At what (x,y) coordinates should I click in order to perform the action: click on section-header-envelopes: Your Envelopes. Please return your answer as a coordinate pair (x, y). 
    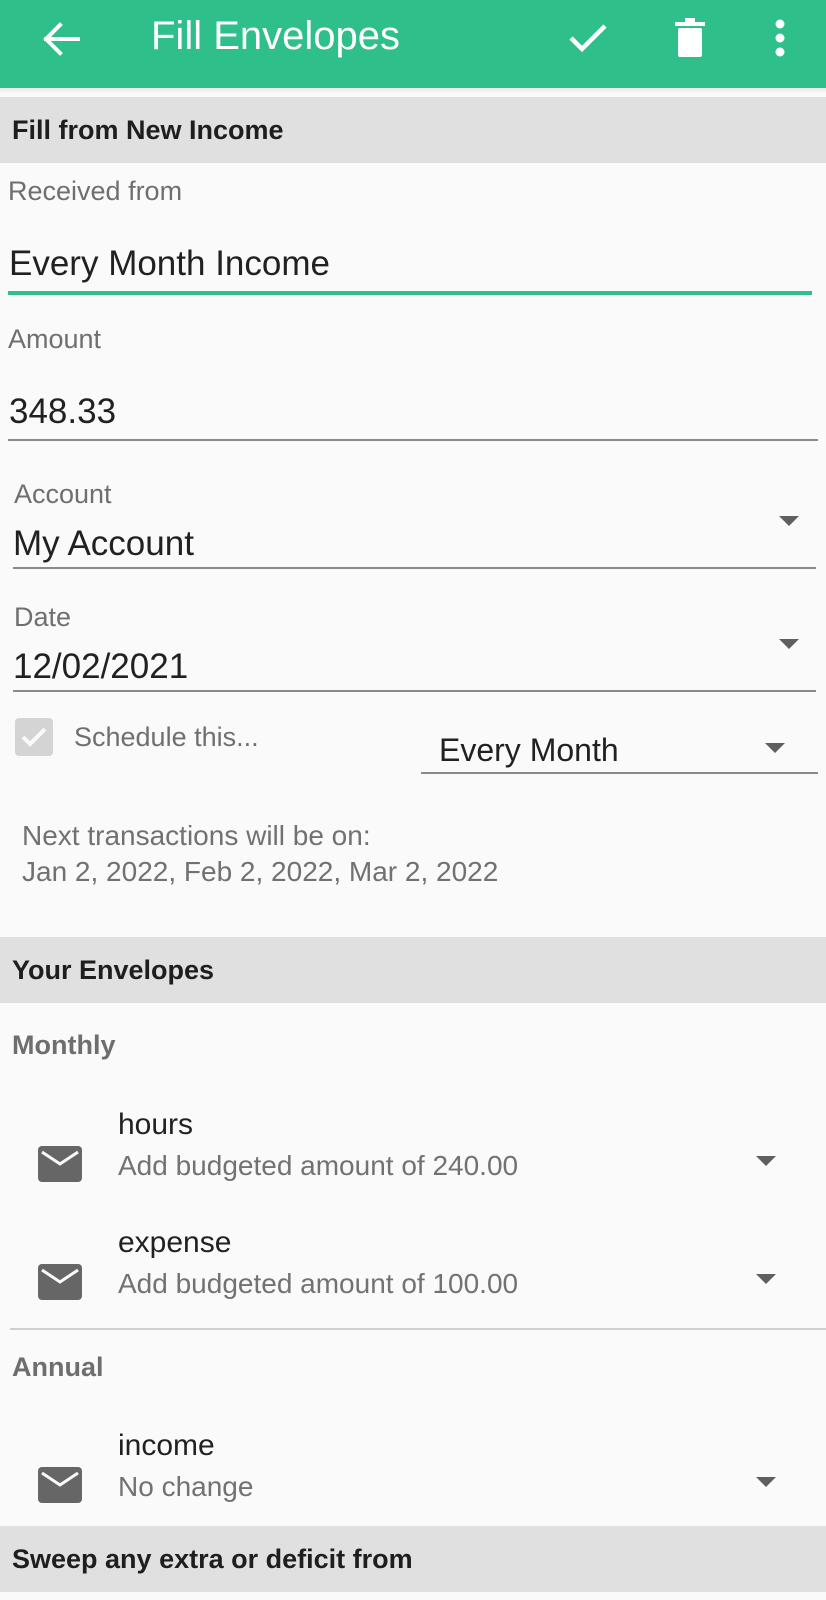
    Looking at the image, I should click on (413, 970).